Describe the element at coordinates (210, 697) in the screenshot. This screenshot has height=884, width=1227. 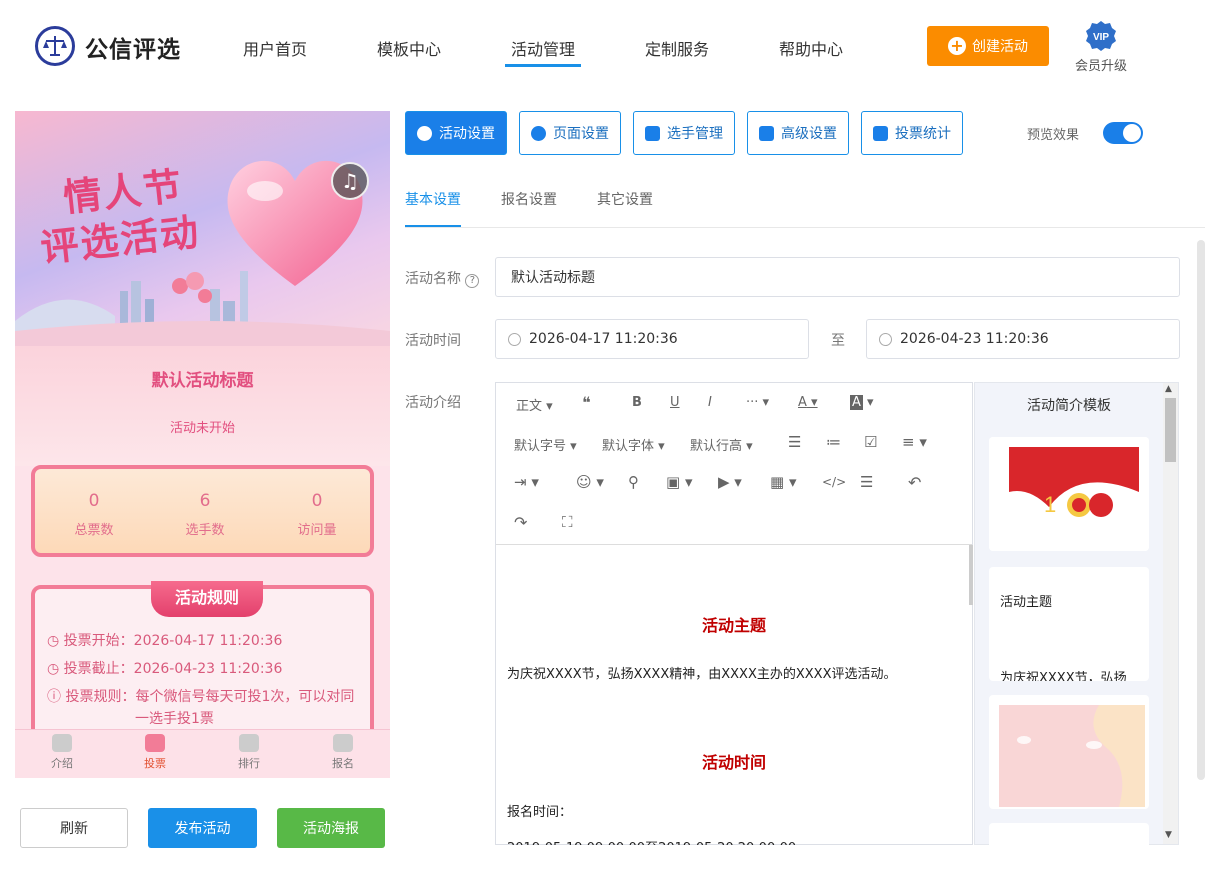
I see `rule-text: 投票规则：每个微信号每天可投1次，可以对同` at that location.